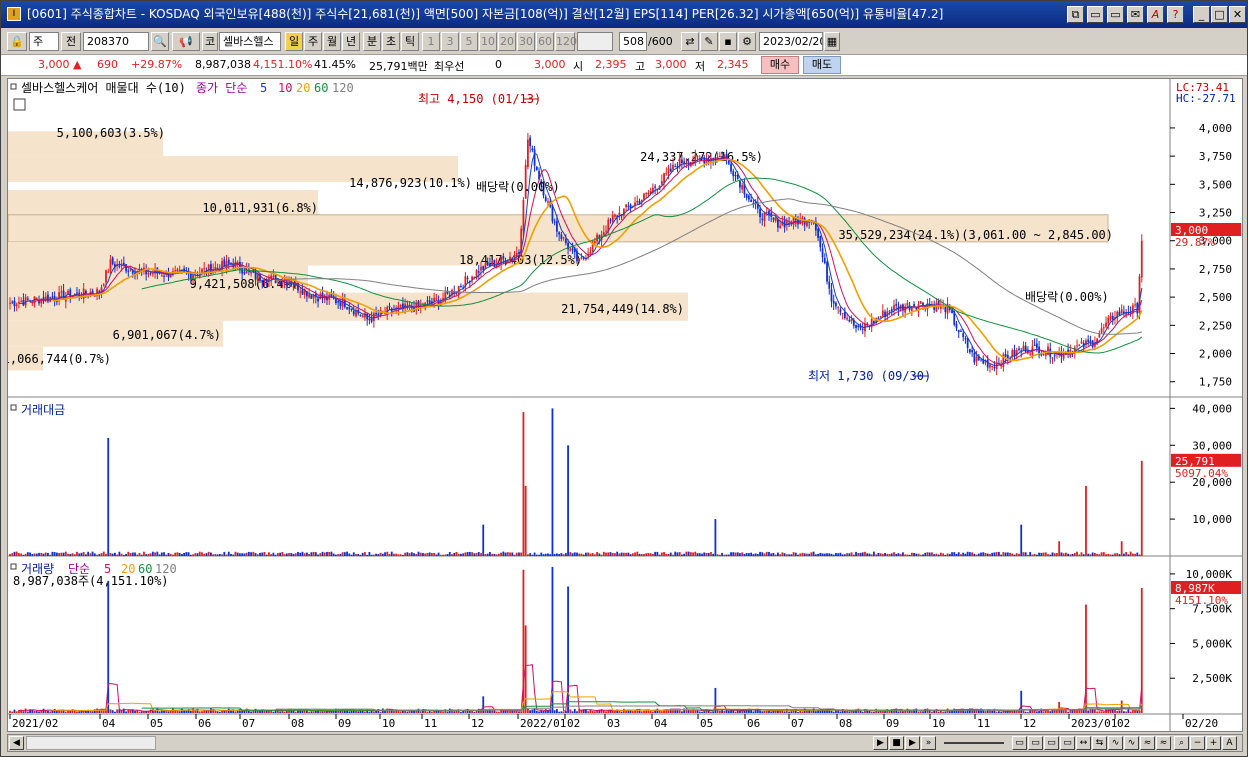 This screenshot has width=1248, height=757. Describe the element at coordinates (896, 743) in the screenshot. I see `stop-icon: ■` at that location.